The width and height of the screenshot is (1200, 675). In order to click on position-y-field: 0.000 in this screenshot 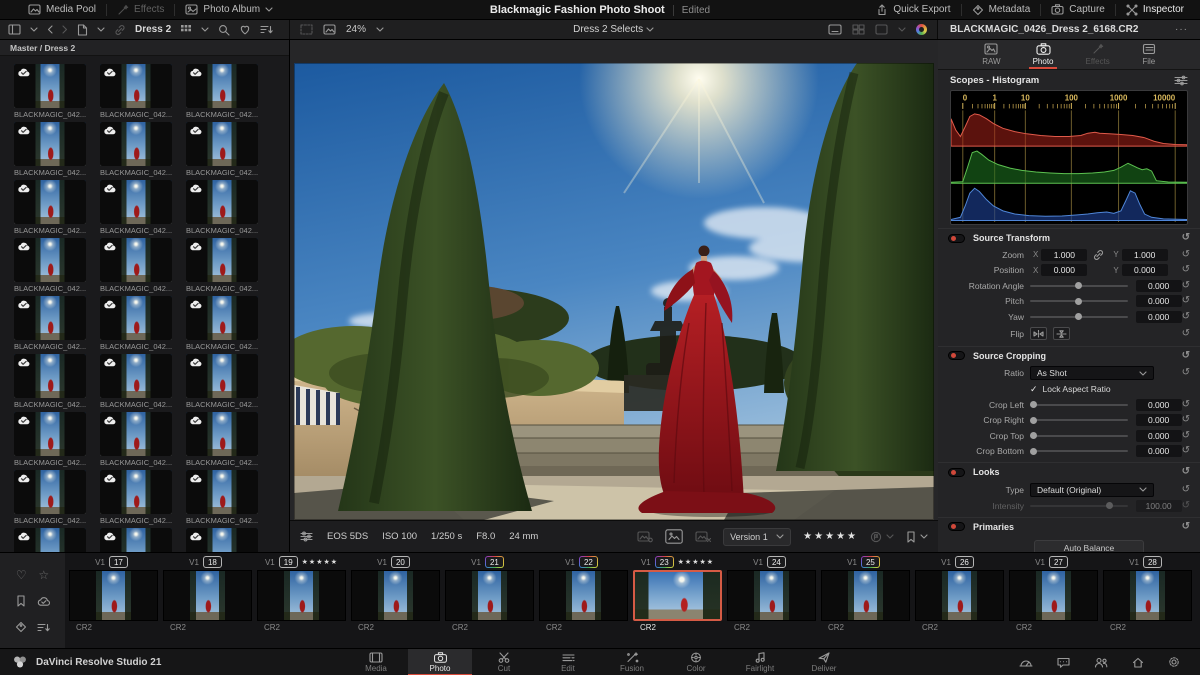, I will do `click(1144, 270)`.